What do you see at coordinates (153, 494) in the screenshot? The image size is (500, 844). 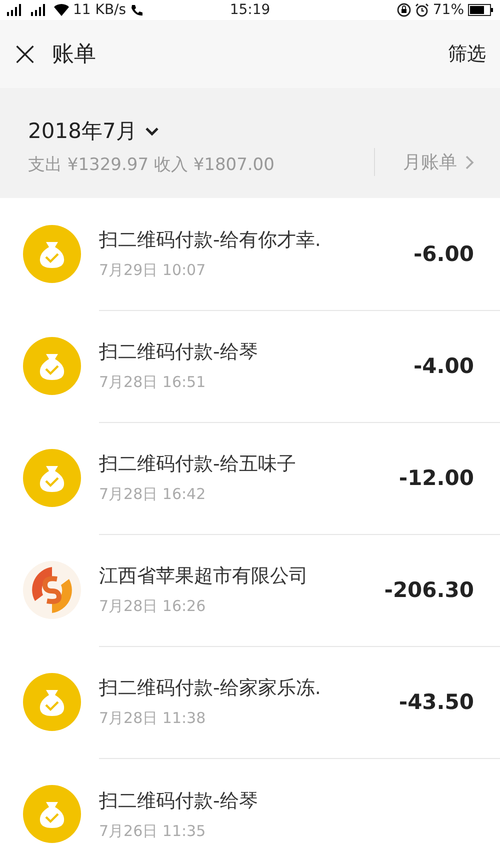 I see `transaction-time: 7月28日 16:42` at bounding box center [153, 494].